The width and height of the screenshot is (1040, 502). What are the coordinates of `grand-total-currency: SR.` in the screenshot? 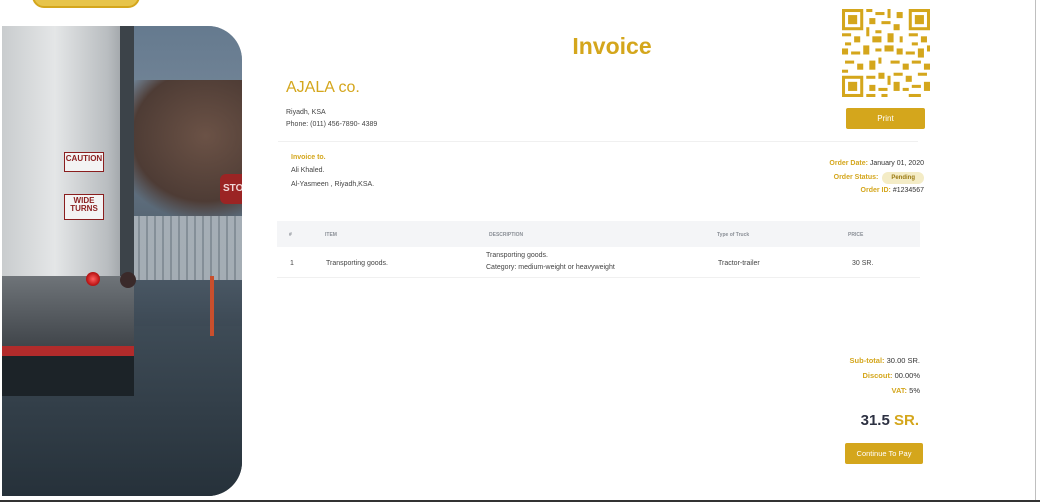 It's located at (906, 420).